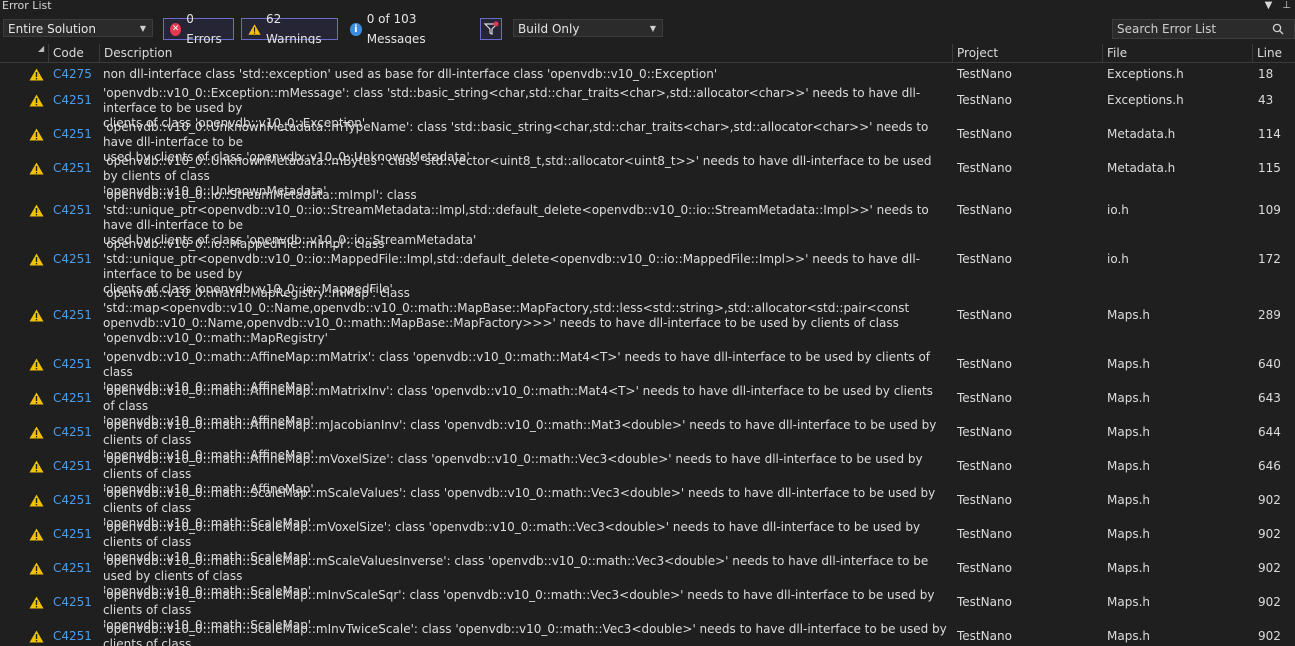  Describe the element at coordinates (27, 6) in the screenshot. I see `window-title: Error List` at that location.